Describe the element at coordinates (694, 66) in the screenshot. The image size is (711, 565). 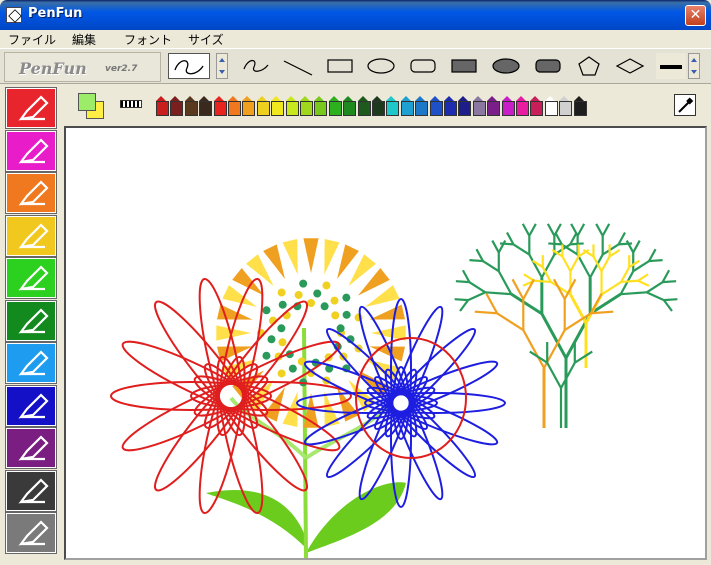
I see `line-width-spinner` at that location.